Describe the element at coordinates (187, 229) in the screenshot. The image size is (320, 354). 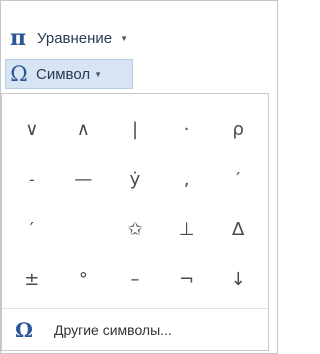
I see `symbol-cell: ⊥` at that location.